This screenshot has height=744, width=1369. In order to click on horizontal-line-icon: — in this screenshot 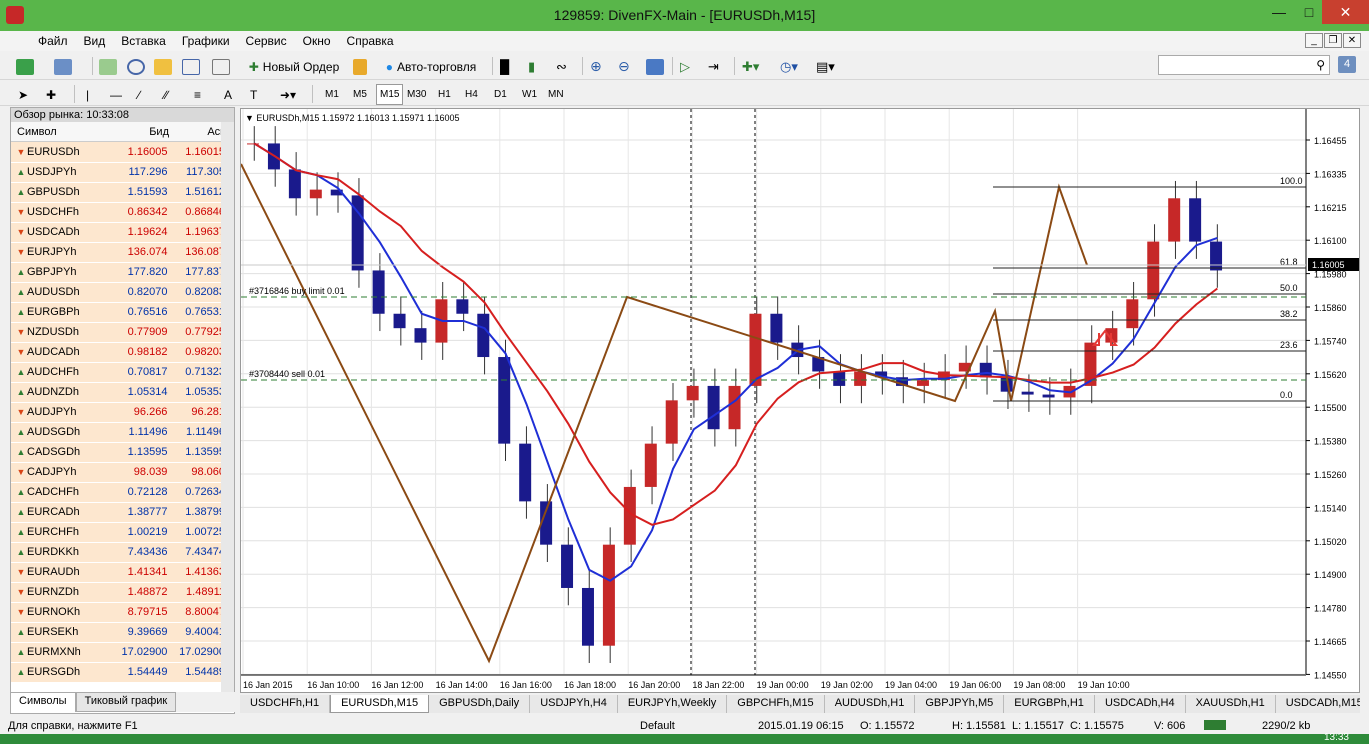, I will do `click(116, 94)`.